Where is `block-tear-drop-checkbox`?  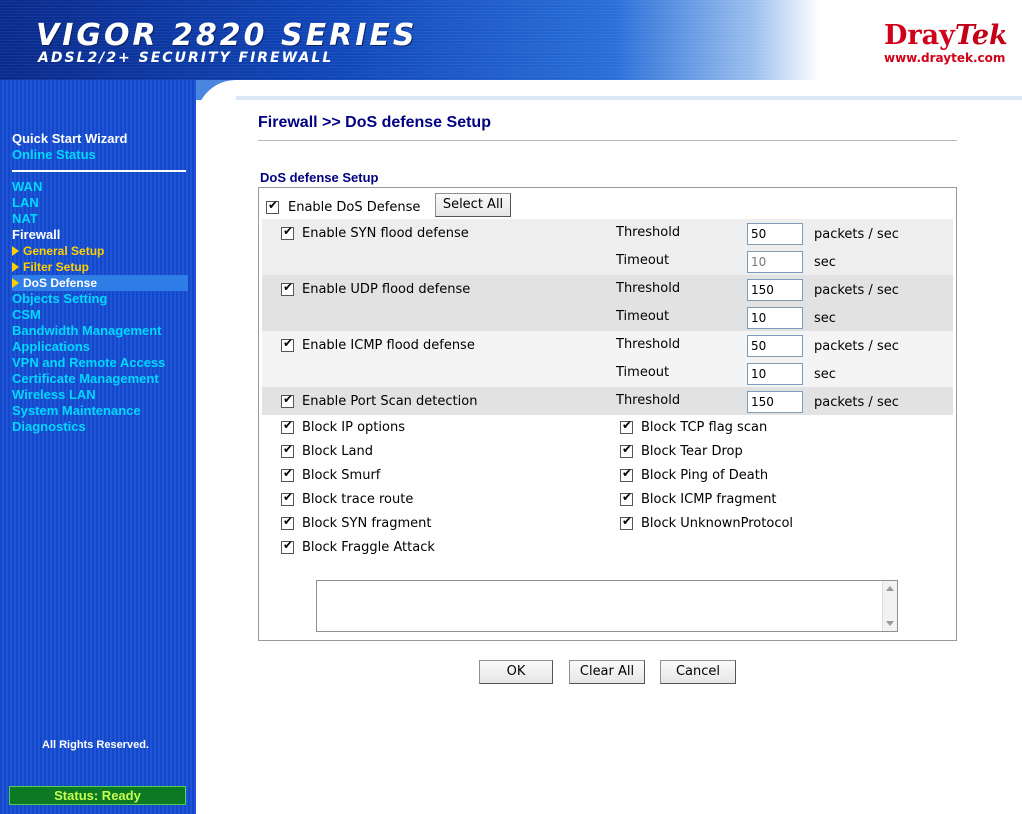
block-tear-drop-checkbox is located at coordinates (626, 450).